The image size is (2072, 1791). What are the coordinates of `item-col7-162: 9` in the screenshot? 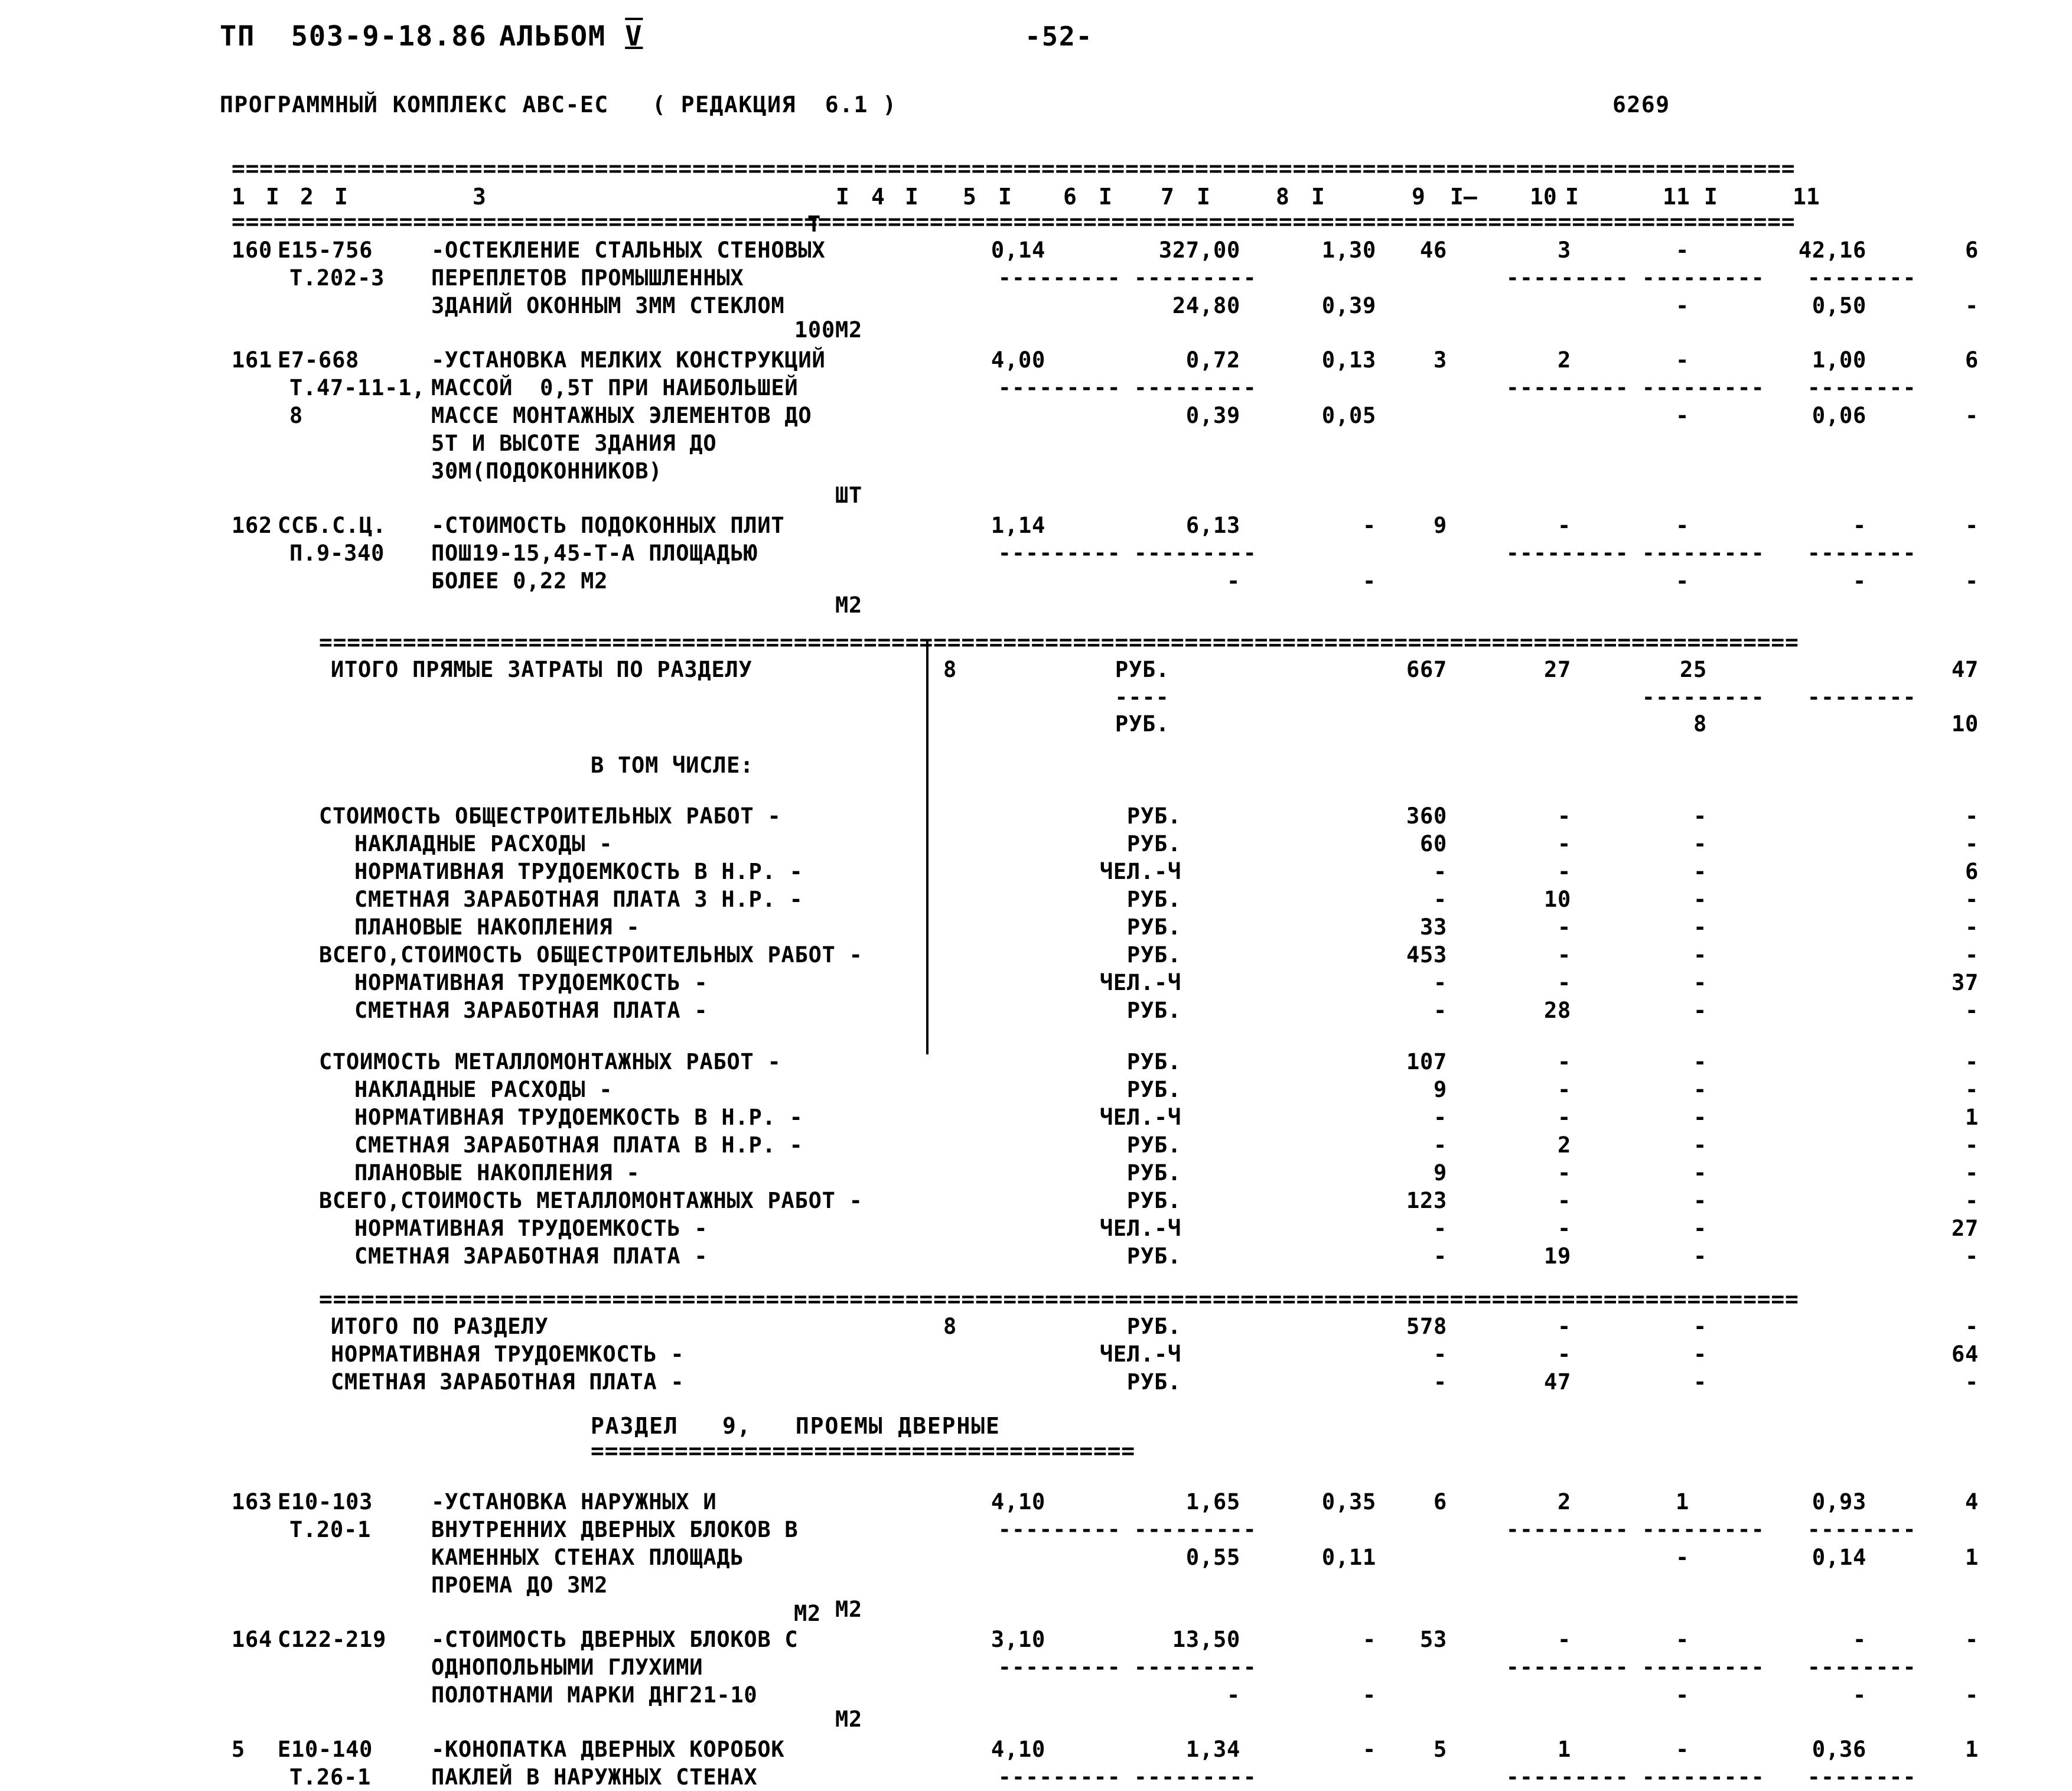 It's located at (1440, 525).